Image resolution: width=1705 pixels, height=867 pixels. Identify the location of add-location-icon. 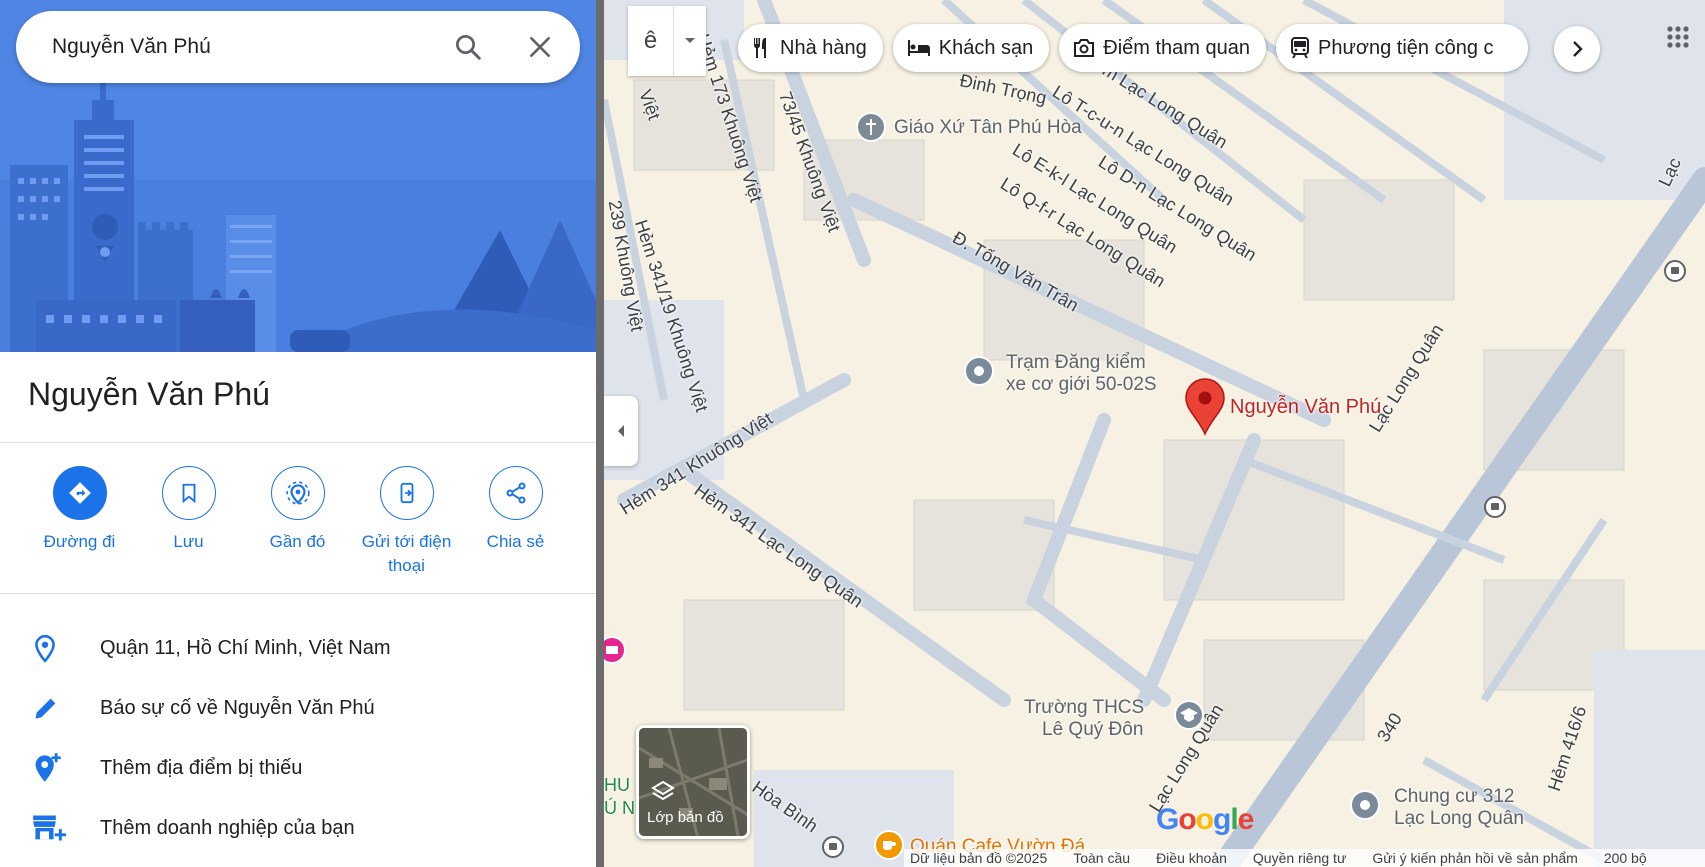
(50, 768).